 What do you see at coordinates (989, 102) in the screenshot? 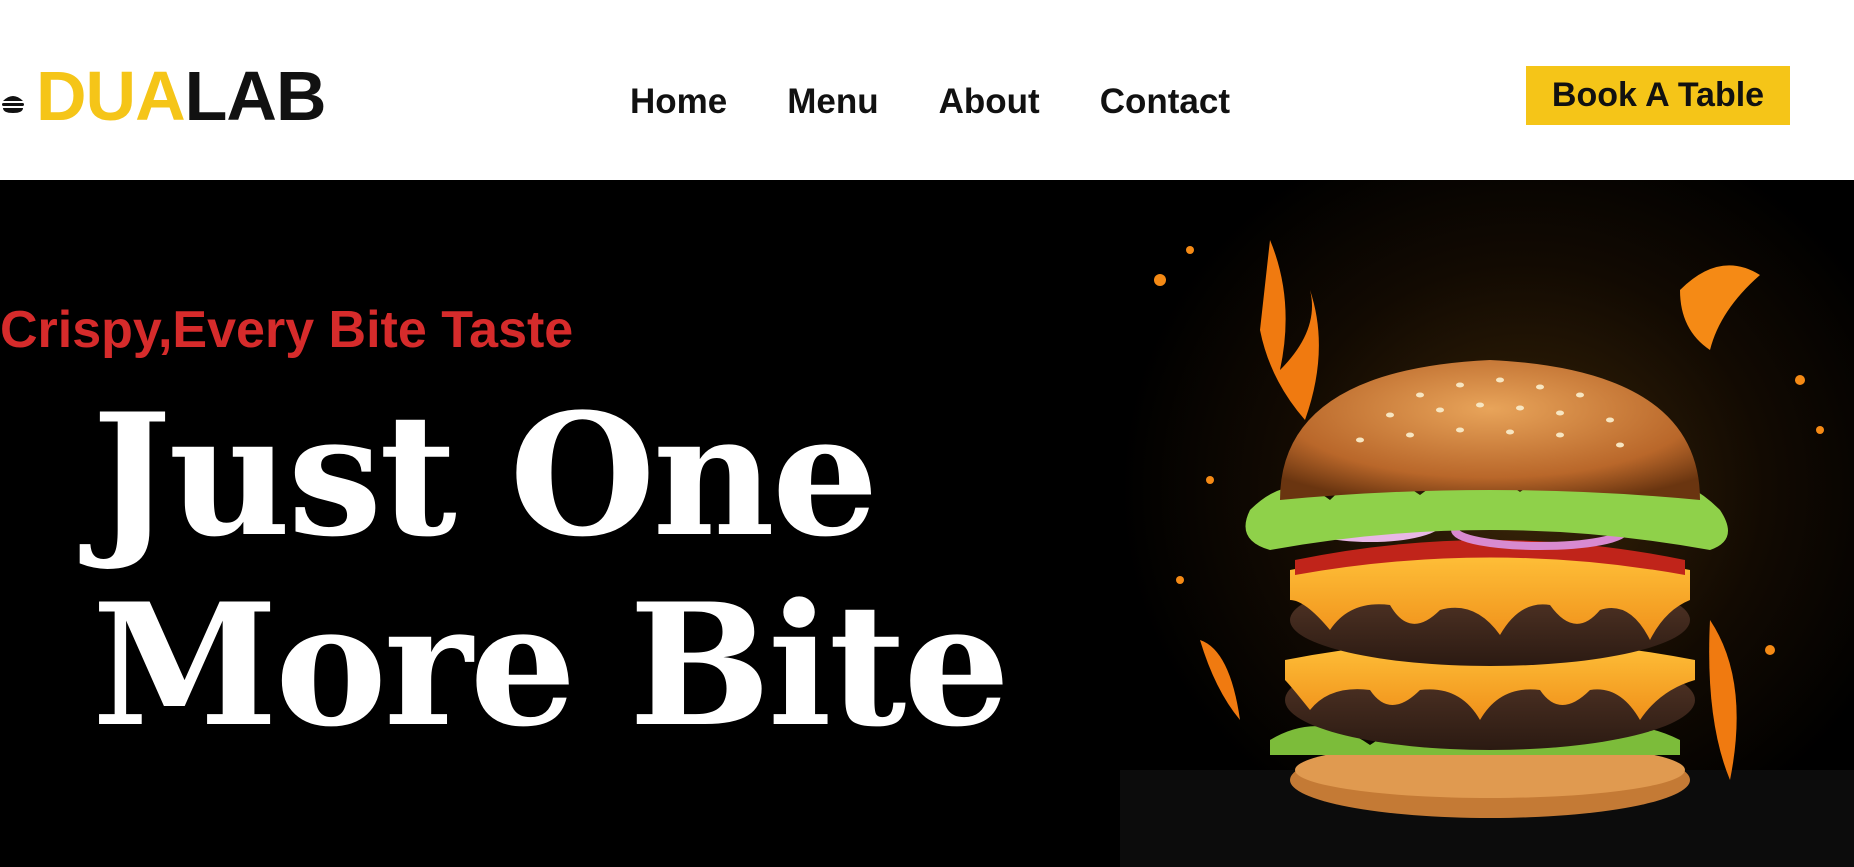
I see `nav-about: About` at bounding box center [989, 102].